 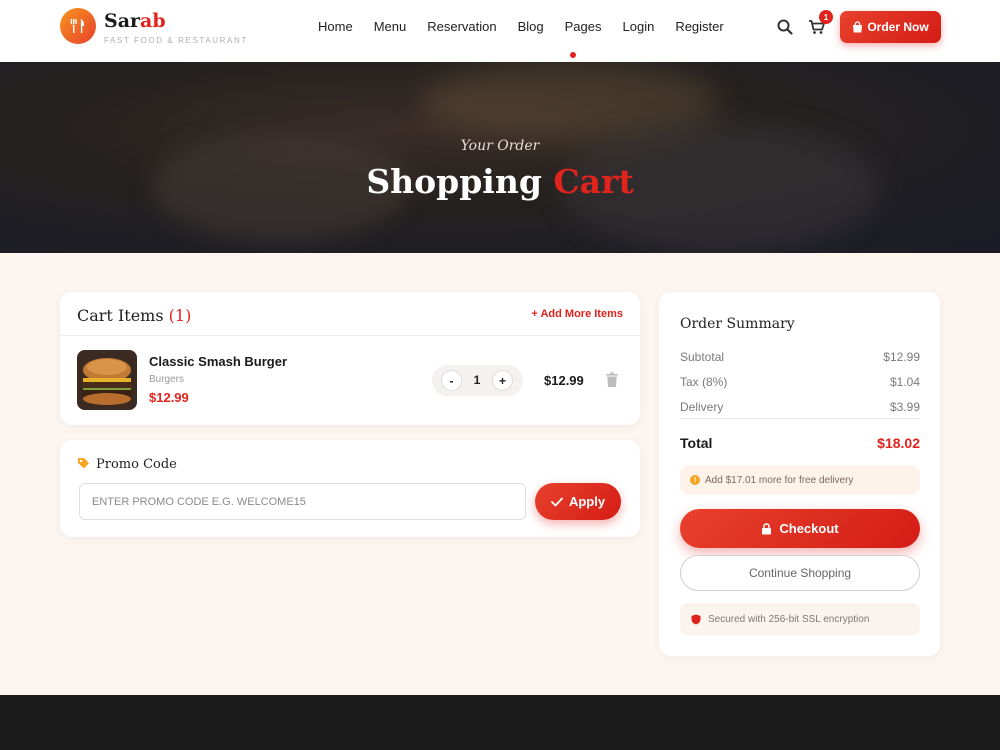 I want to click on logo-icon, so click(x=78, y=26).